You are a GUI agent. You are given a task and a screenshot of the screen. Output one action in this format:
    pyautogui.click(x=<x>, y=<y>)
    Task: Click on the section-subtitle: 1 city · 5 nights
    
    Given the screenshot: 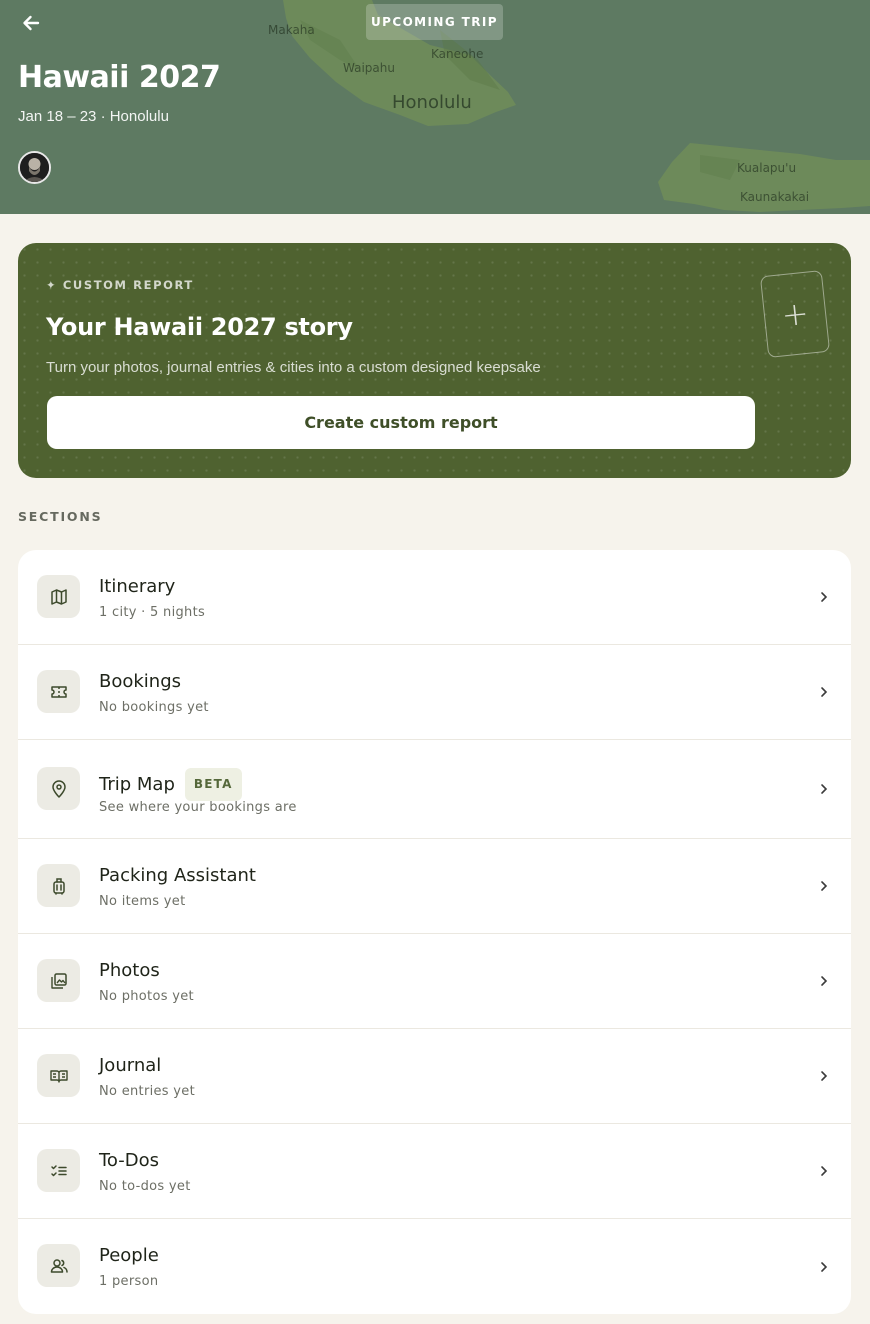 What is the action you would take?
    pyautogui.click(x=152, y=612)
    